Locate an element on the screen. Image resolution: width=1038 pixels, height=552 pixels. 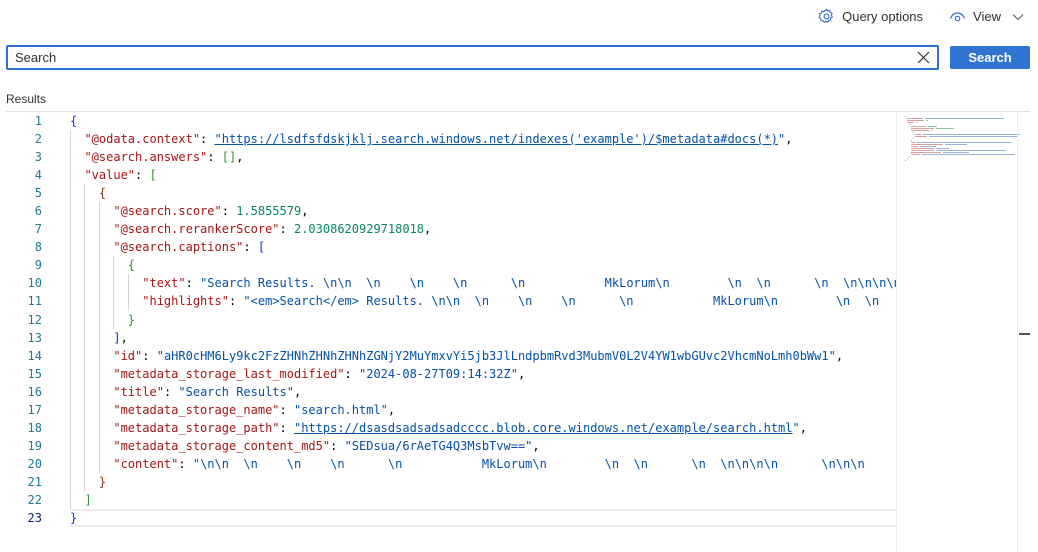
line-number: 3 is located at coordinates (38, 157).